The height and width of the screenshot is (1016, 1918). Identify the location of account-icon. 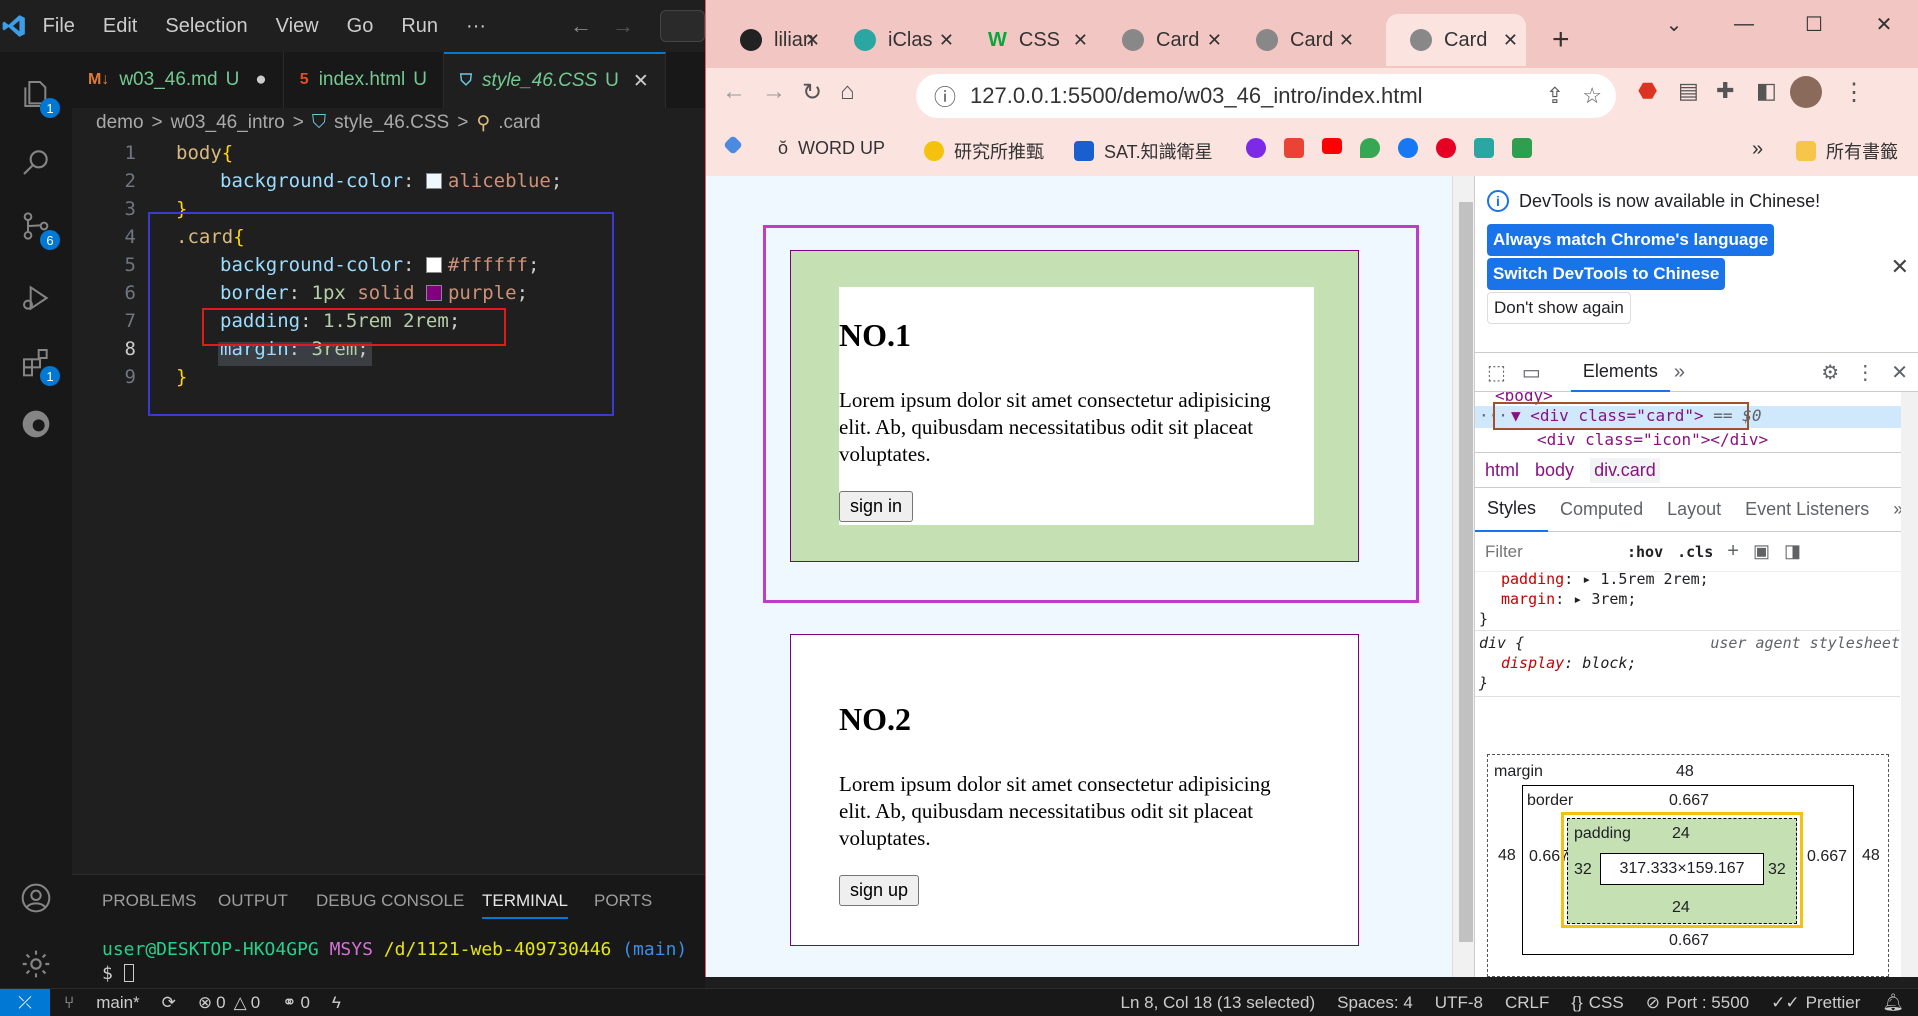
(36, 898).